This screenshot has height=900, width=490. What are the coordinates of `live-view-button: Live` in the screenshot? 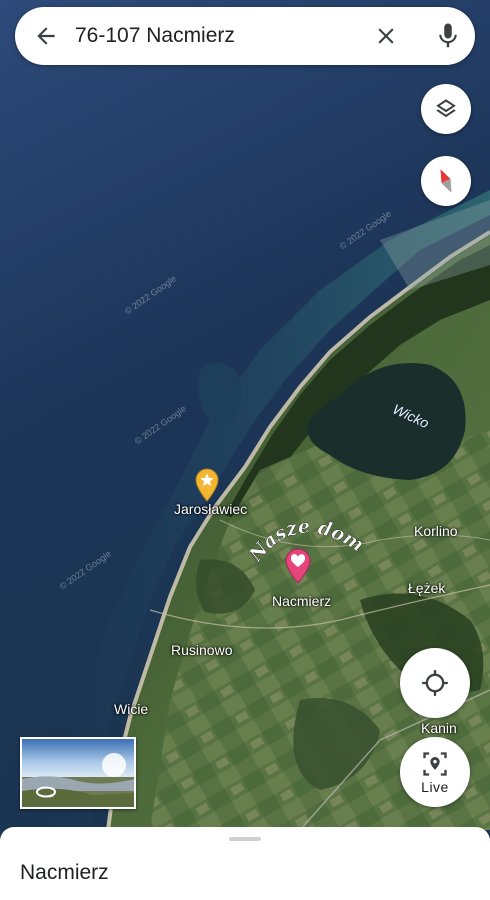 It's located at (435, 772).